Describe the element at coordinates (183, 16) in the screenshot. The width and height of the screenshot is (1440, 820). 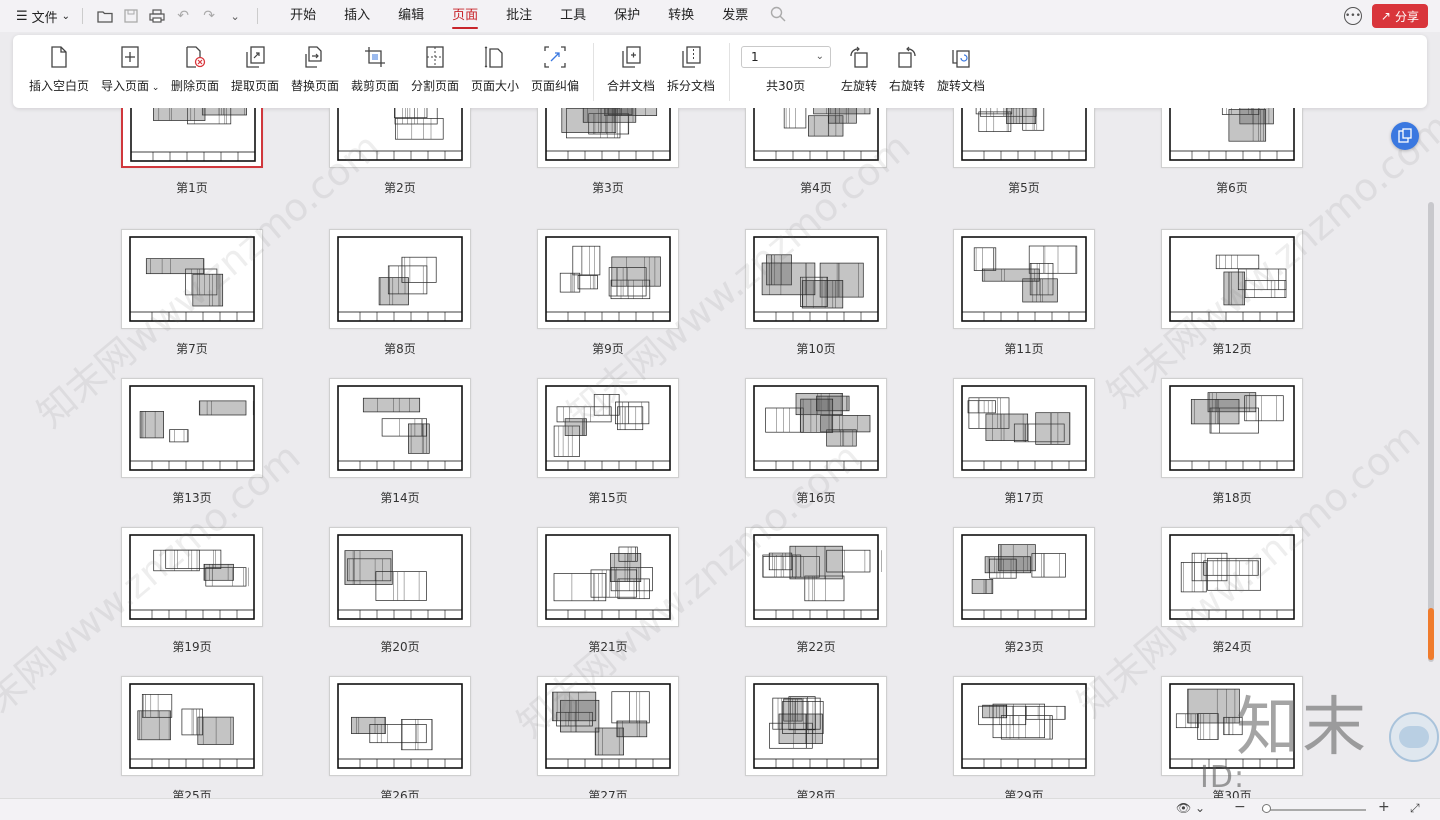
I see `undo-icon: ↶` at that location.